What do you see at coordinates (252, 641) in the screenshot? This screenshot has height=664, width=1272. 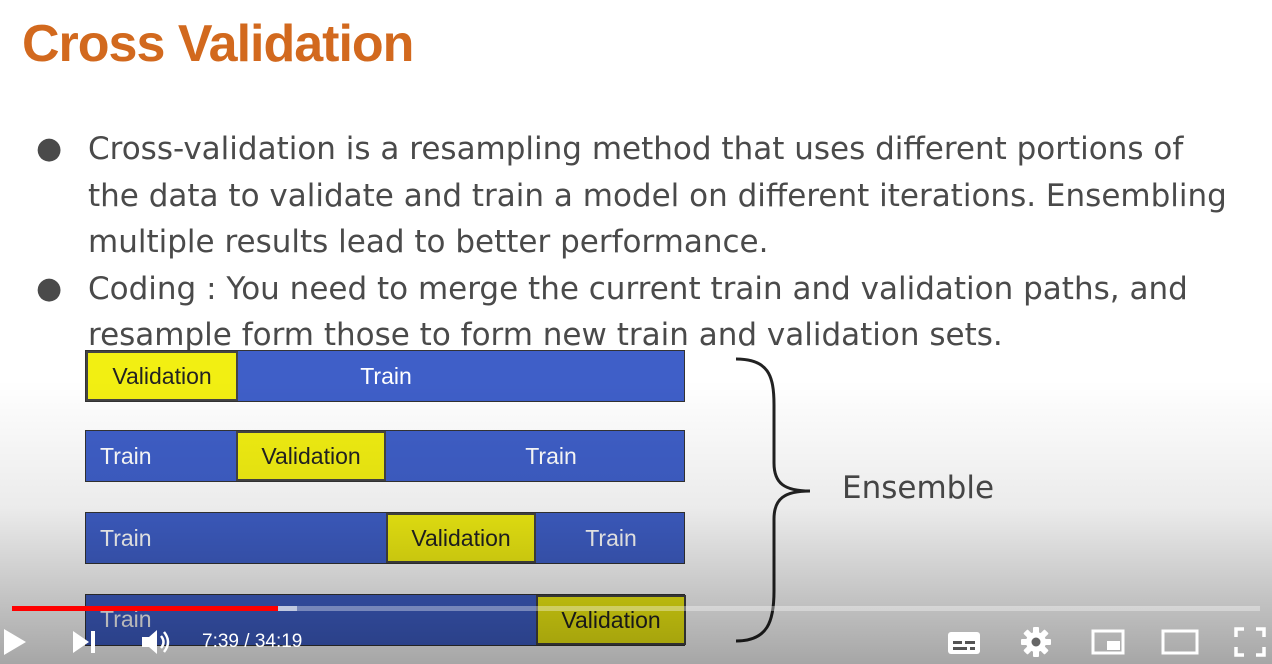 I see `time-display: 7:39 / 34:19` at bounding box center [252, 641].